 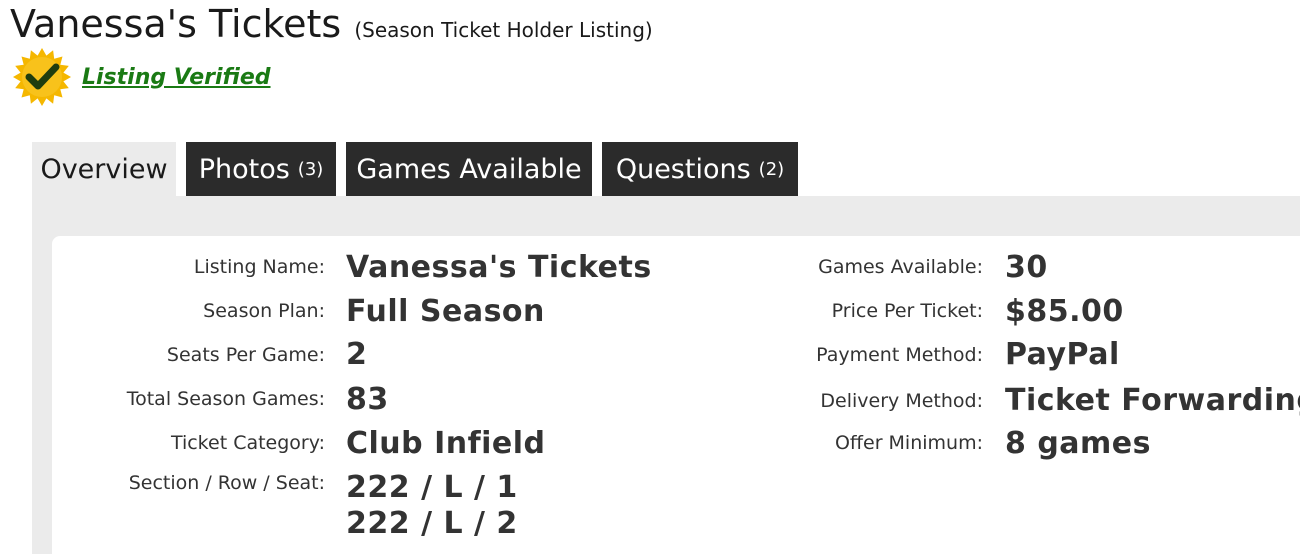 What do you see at coordinates (503, 30) in the screenshot?
I see `page-subtitle: (Season Ticket Holder Listing)` at bounding box center [503, 30].